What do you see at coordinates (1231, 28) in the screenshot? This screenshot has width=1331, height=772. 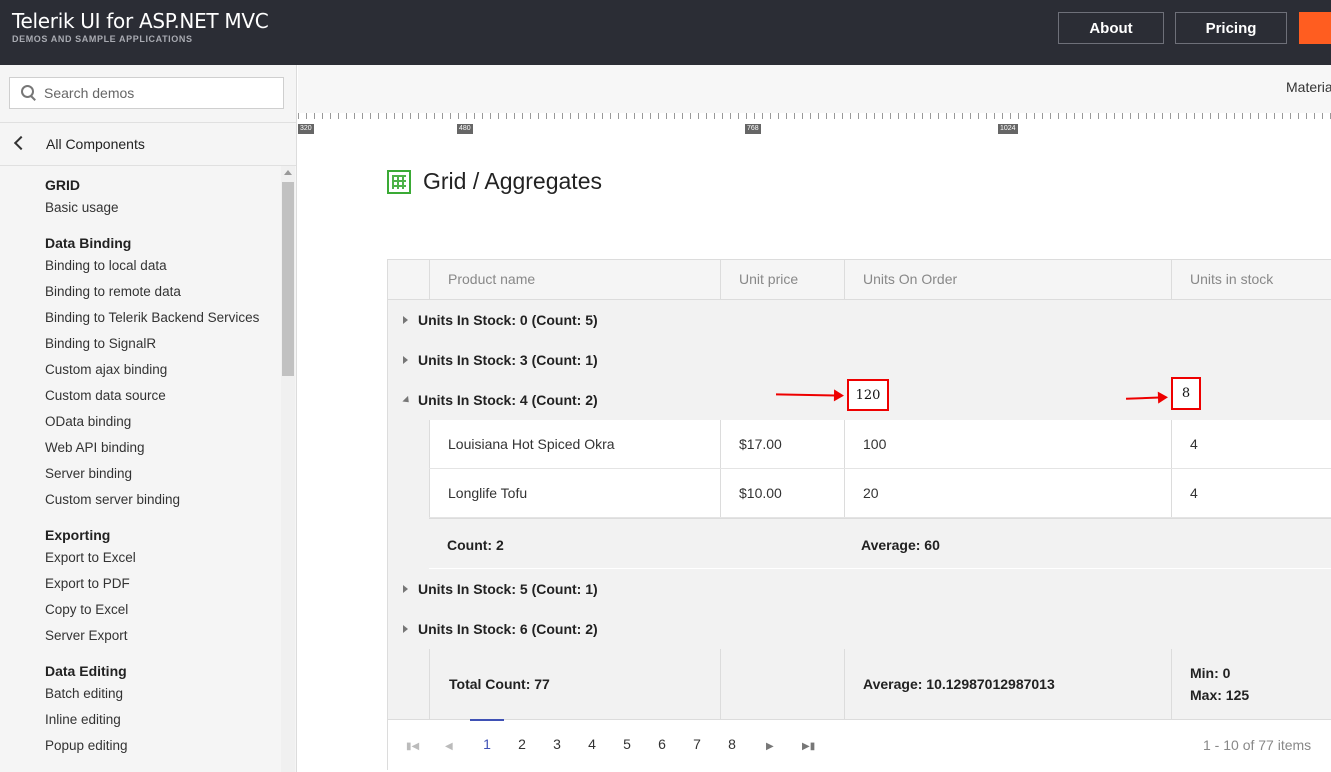 I see `pricing-button: Pricing` at bounding box center [1231, 28].